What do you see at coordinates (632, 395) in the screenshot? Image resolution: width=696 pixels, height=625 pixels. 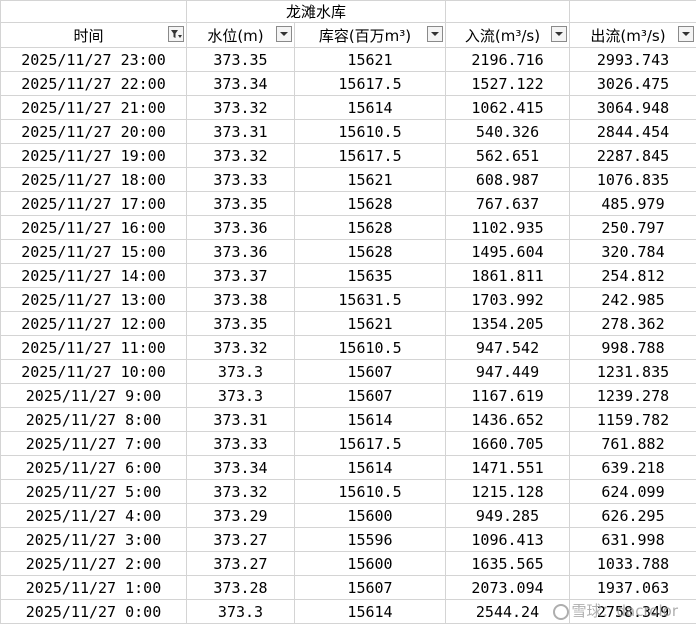 I see `table-cell: 1239.278` at bounding box center [632, 395].